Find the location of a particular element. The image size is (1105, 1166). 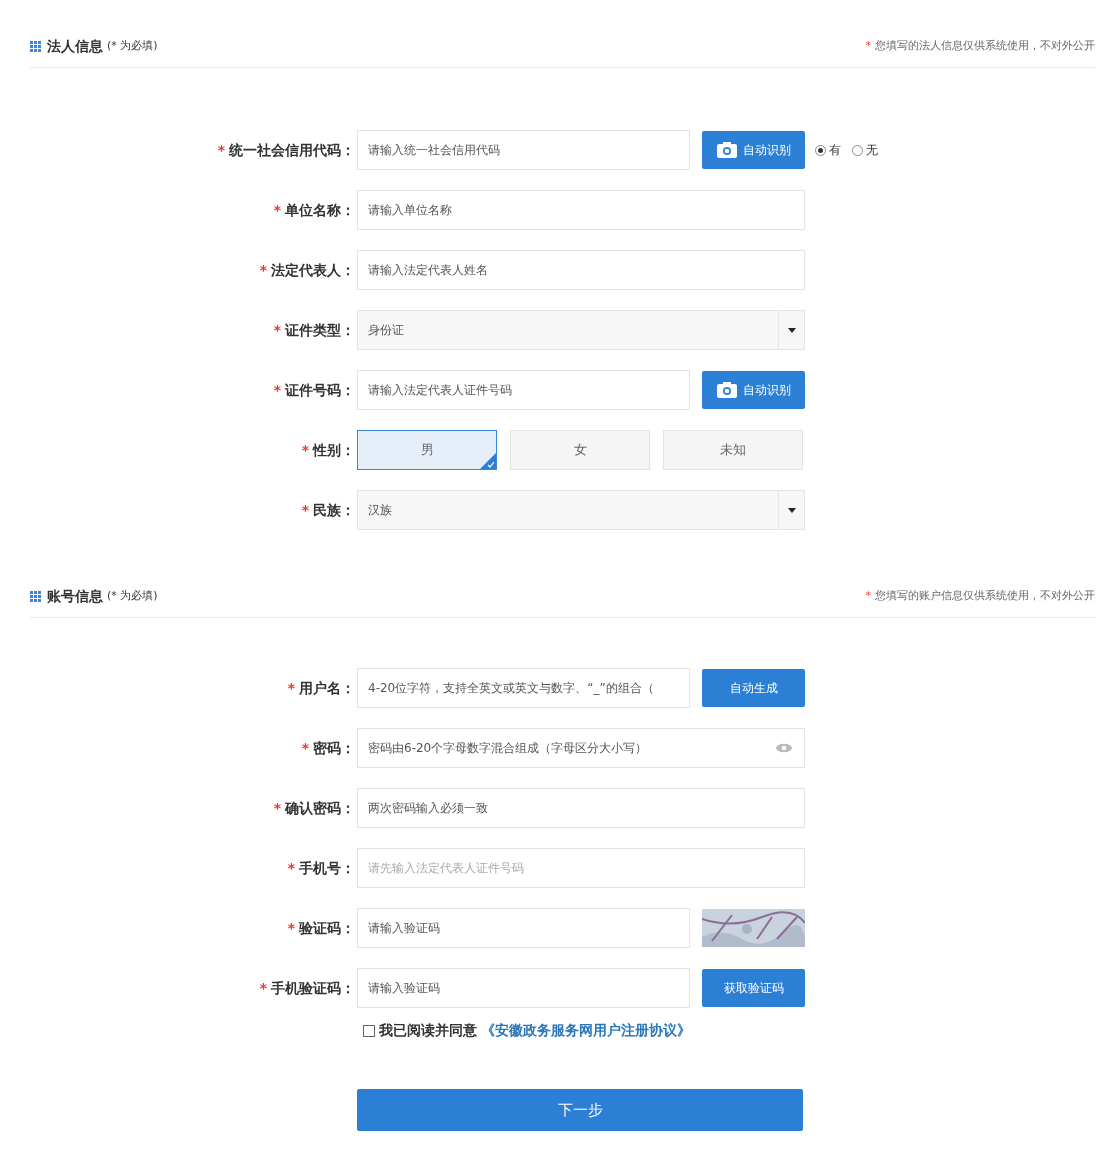

action-button: 自动生成 is located at coordinates (753, 688).